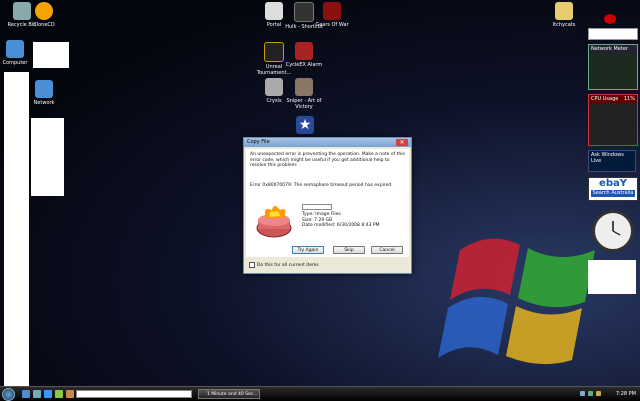  What do you see at coordinates (613, 49) in the screenshot?
I see `network-meter-title: Network Meter` at bounding box center [613, 49].